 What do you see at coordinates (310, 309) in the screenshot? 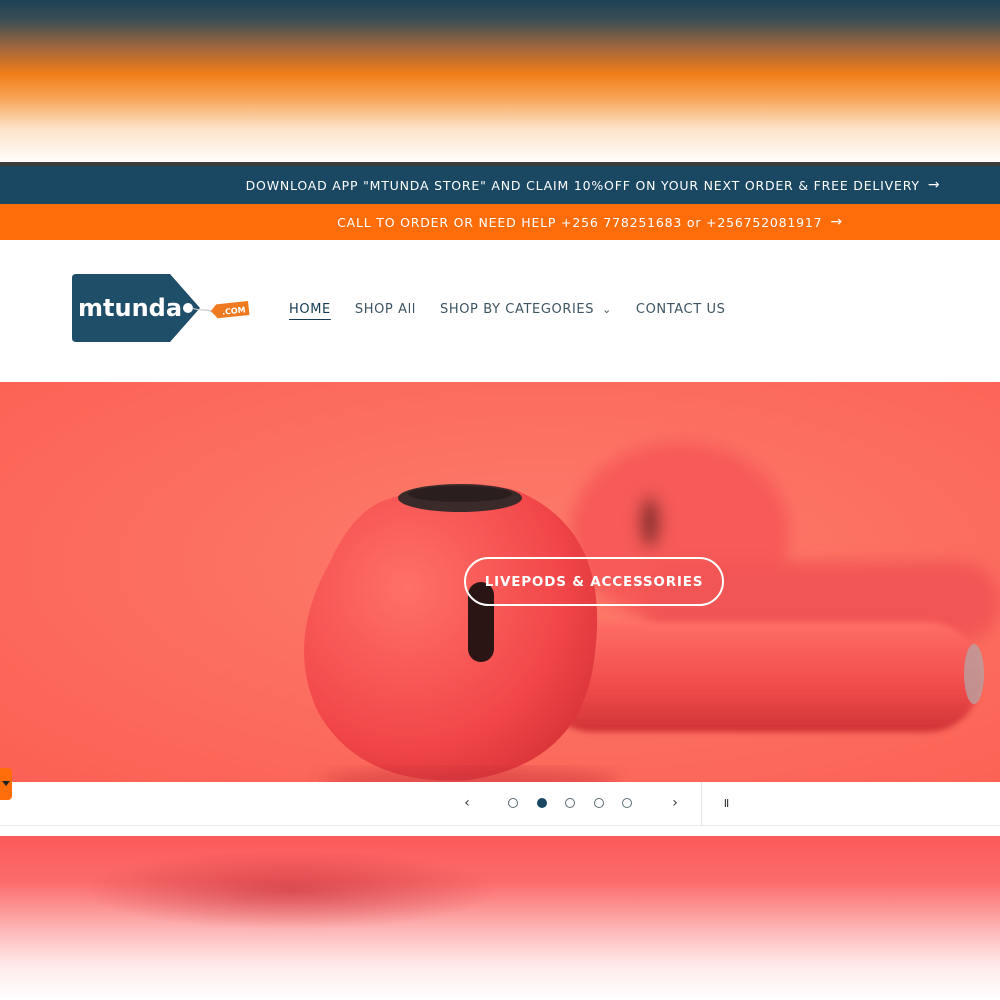
I see `nav-home: HOME` at bounding box center [310, 309].